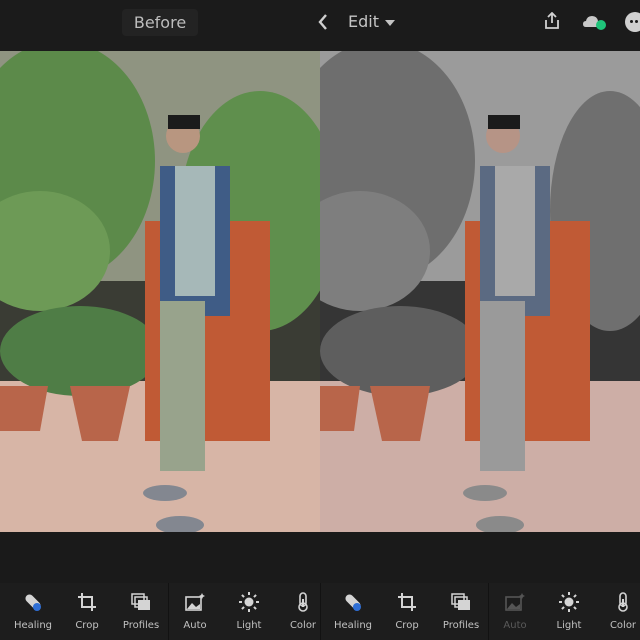  I want to click on dropdown-caret-icon, so click(389, 22).